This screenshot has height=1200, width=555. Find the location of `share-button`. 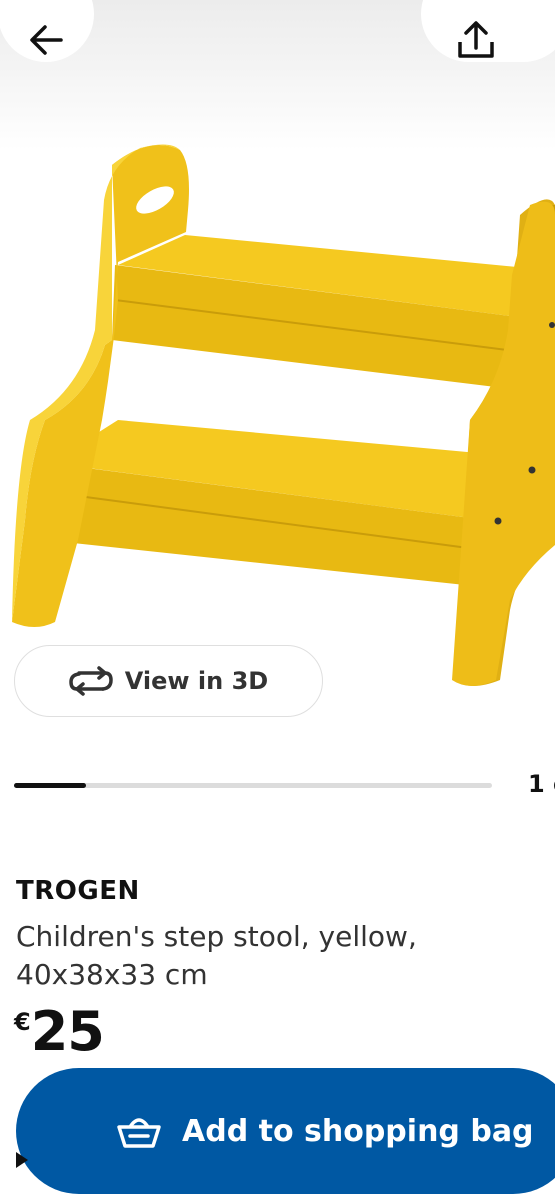

share-button is located at coordinates (488, 31).